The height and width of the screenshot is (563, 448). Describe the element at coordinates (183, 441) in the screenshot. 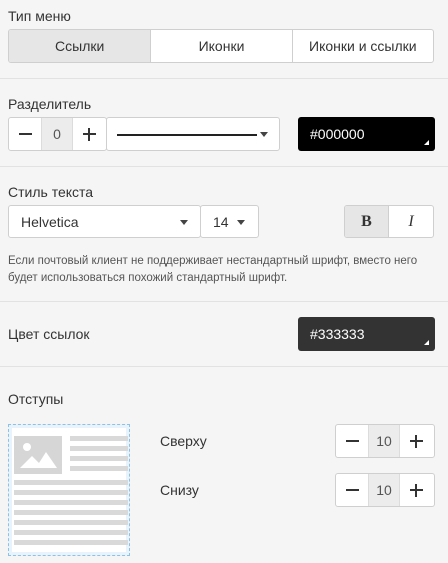

I see `padding-top-label: Сверху` at that location.